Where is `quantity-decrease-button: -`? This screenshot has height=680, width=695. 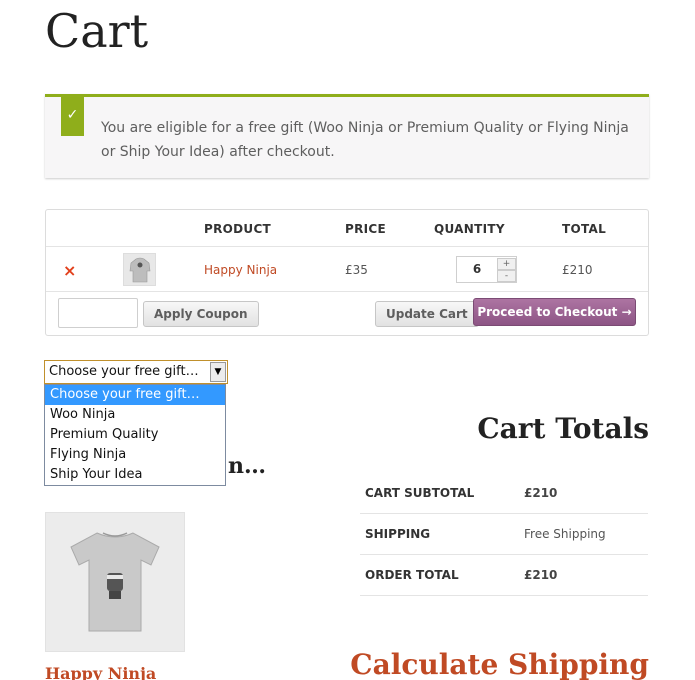 quantity-decrease-button: - is located at coordinates (506, 276).